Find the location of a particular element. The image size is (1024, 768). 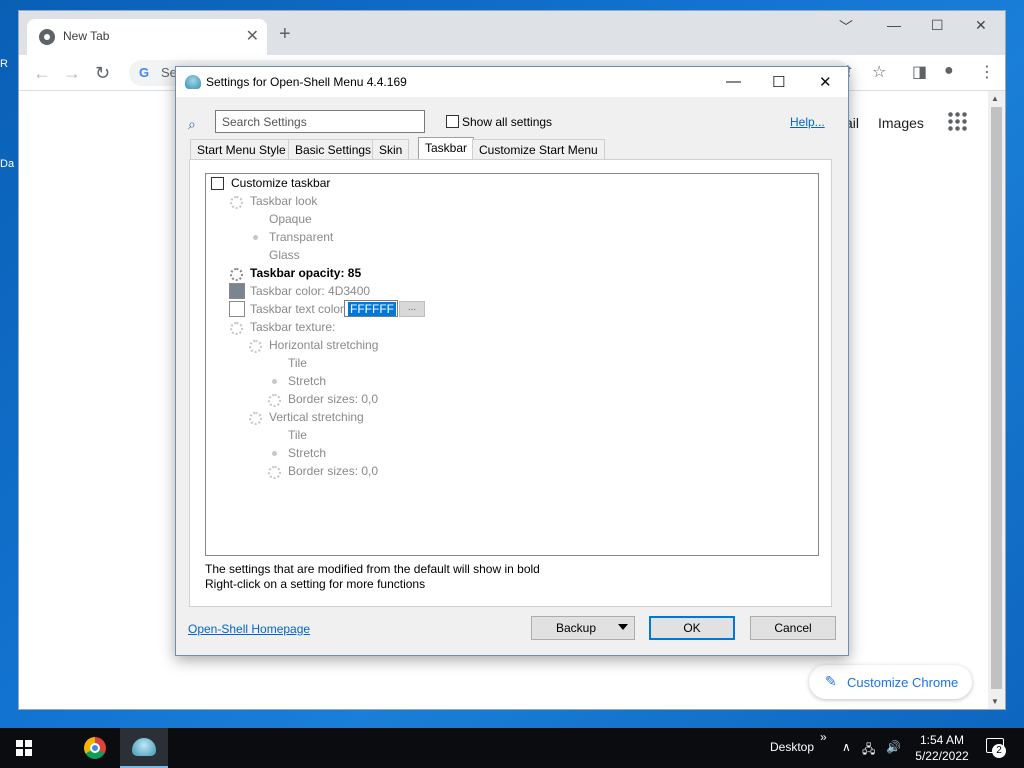

pencil-icon: ✎ is located at coordinates (831, 681).